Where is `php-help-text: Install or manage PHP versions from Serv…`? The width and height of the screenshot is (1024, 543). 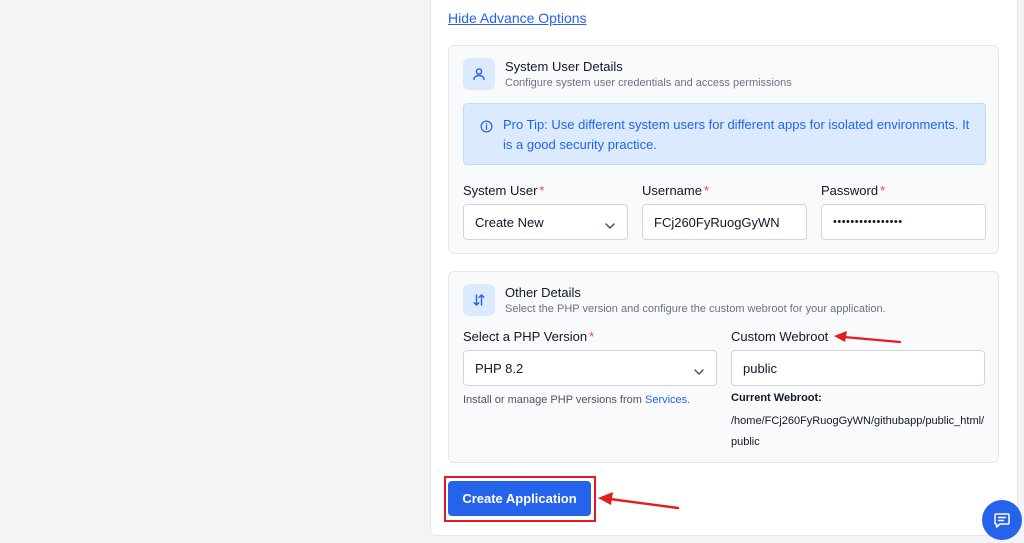
php-help-text: Install or manage PHP versions from Serv… is located at coordinates (576, 400).